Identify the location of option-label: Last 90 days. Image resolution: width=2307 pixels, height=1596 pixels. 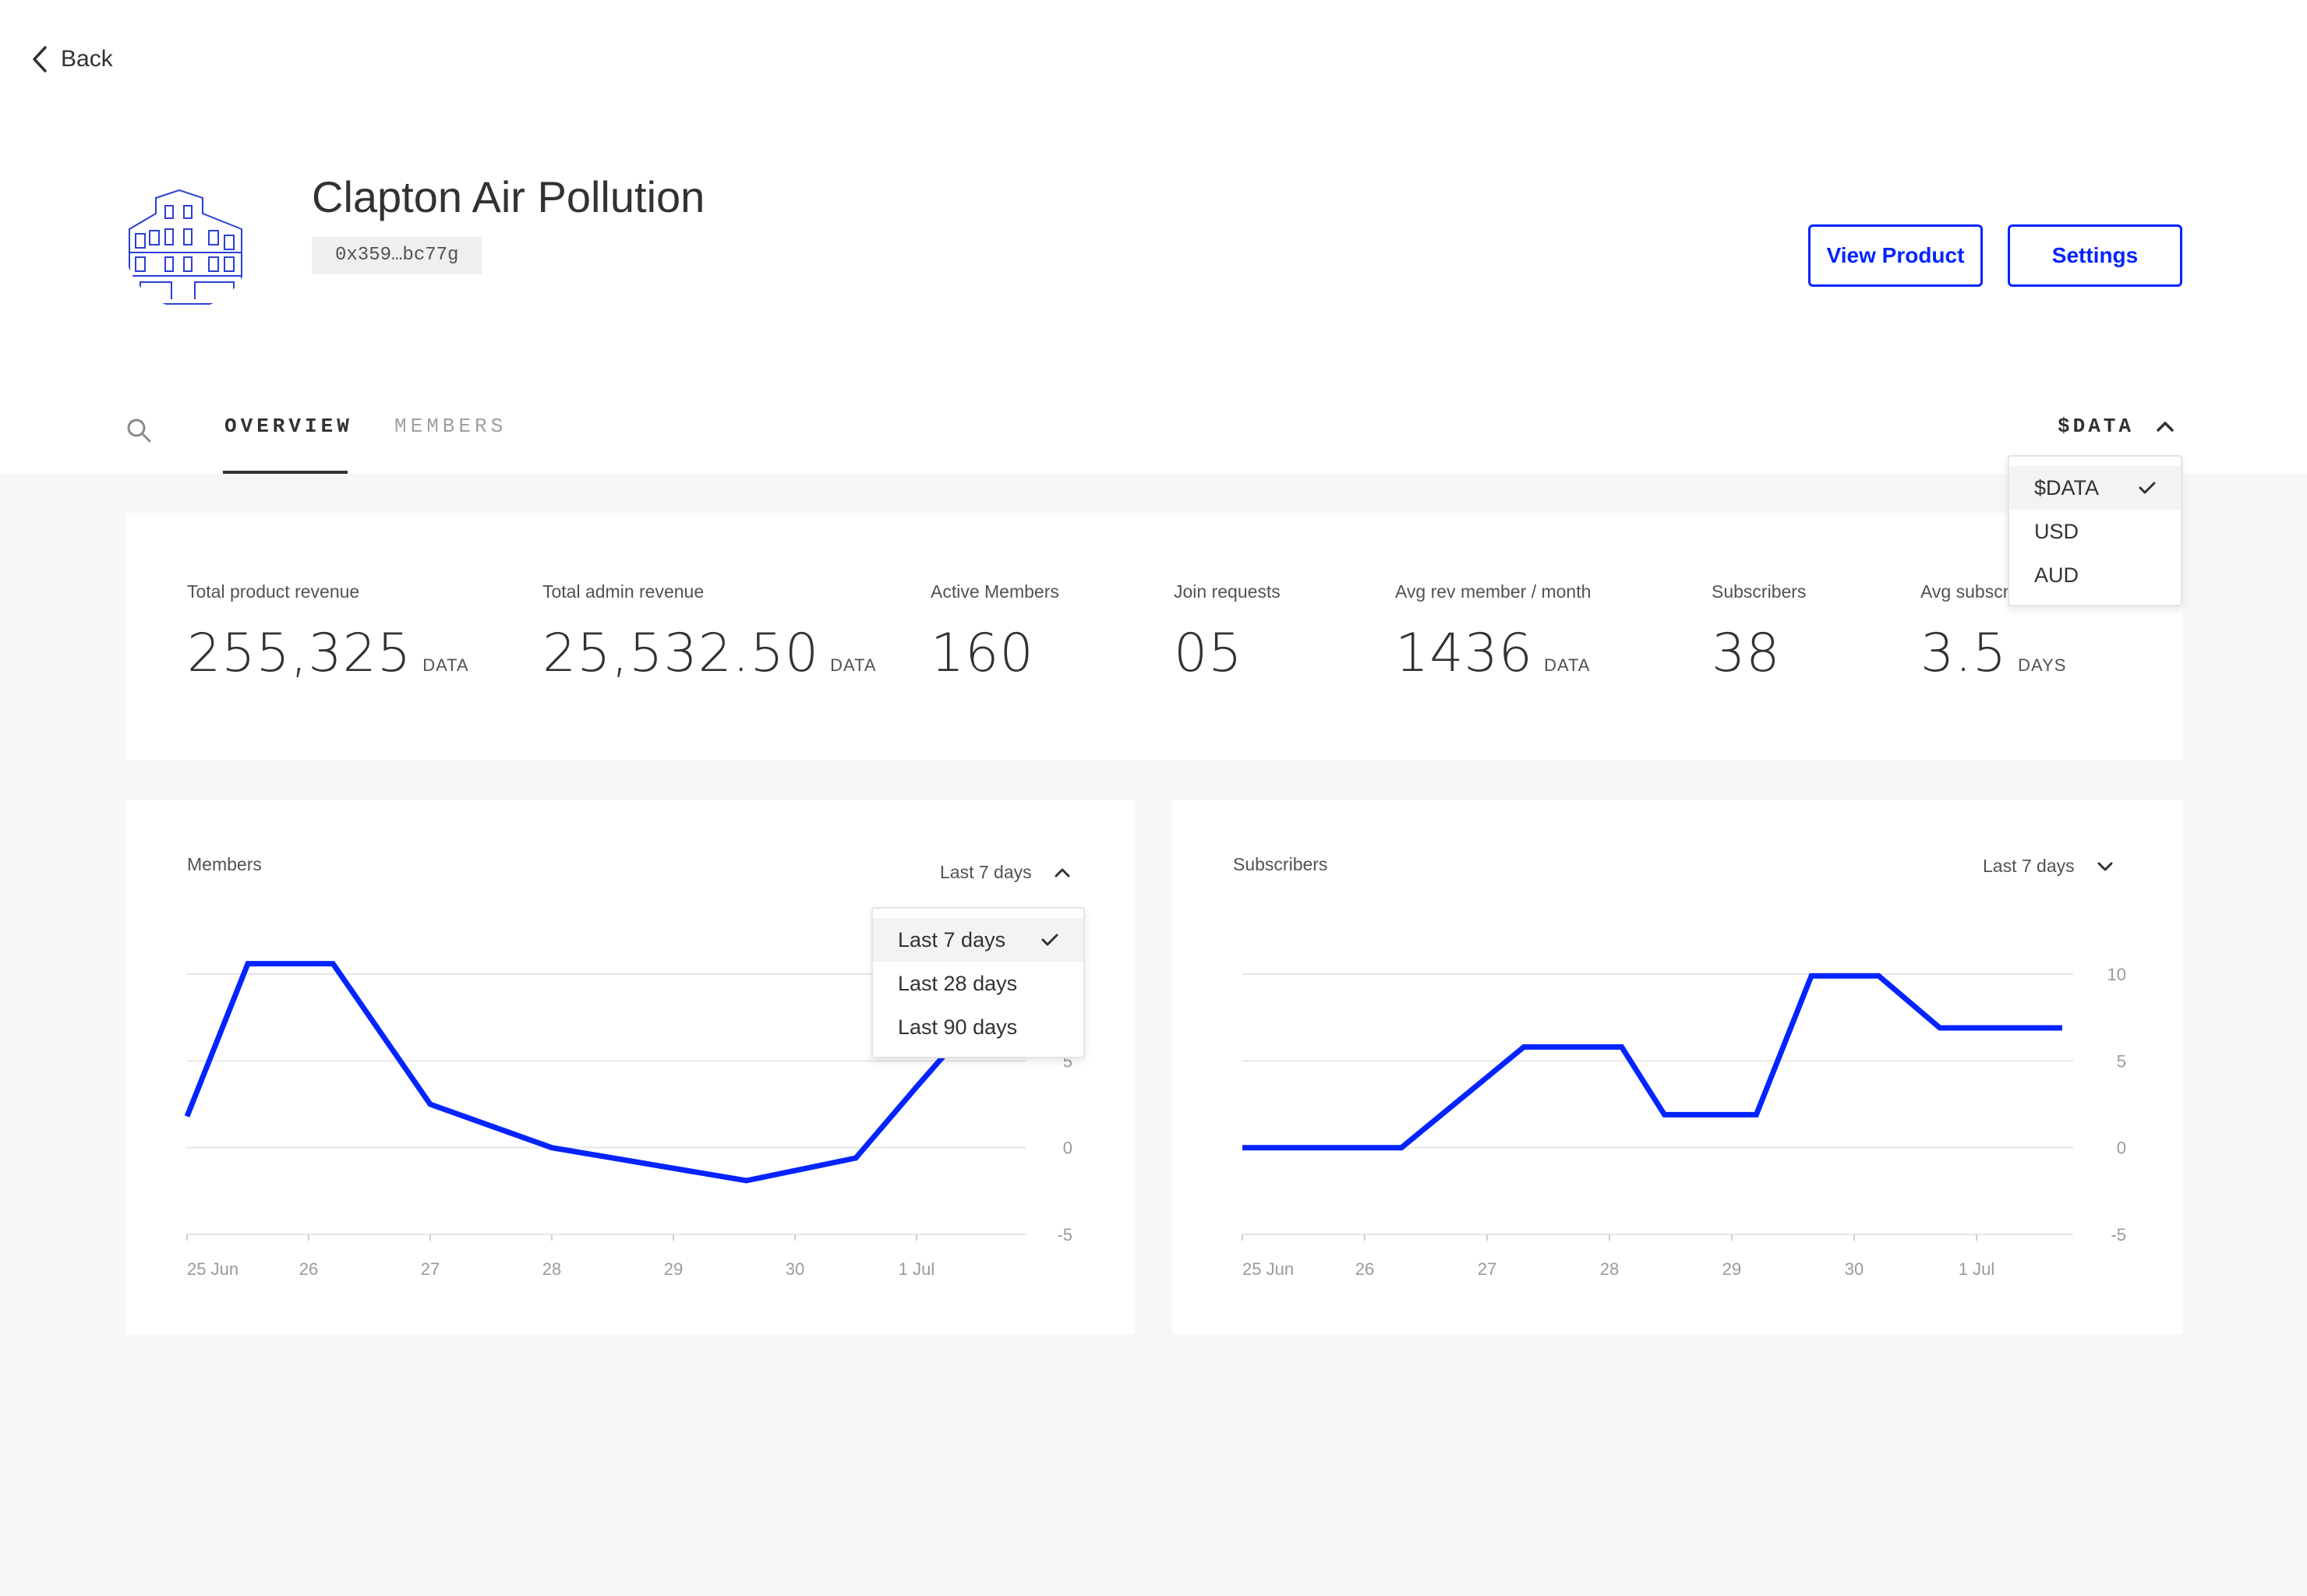
(958, 1027).